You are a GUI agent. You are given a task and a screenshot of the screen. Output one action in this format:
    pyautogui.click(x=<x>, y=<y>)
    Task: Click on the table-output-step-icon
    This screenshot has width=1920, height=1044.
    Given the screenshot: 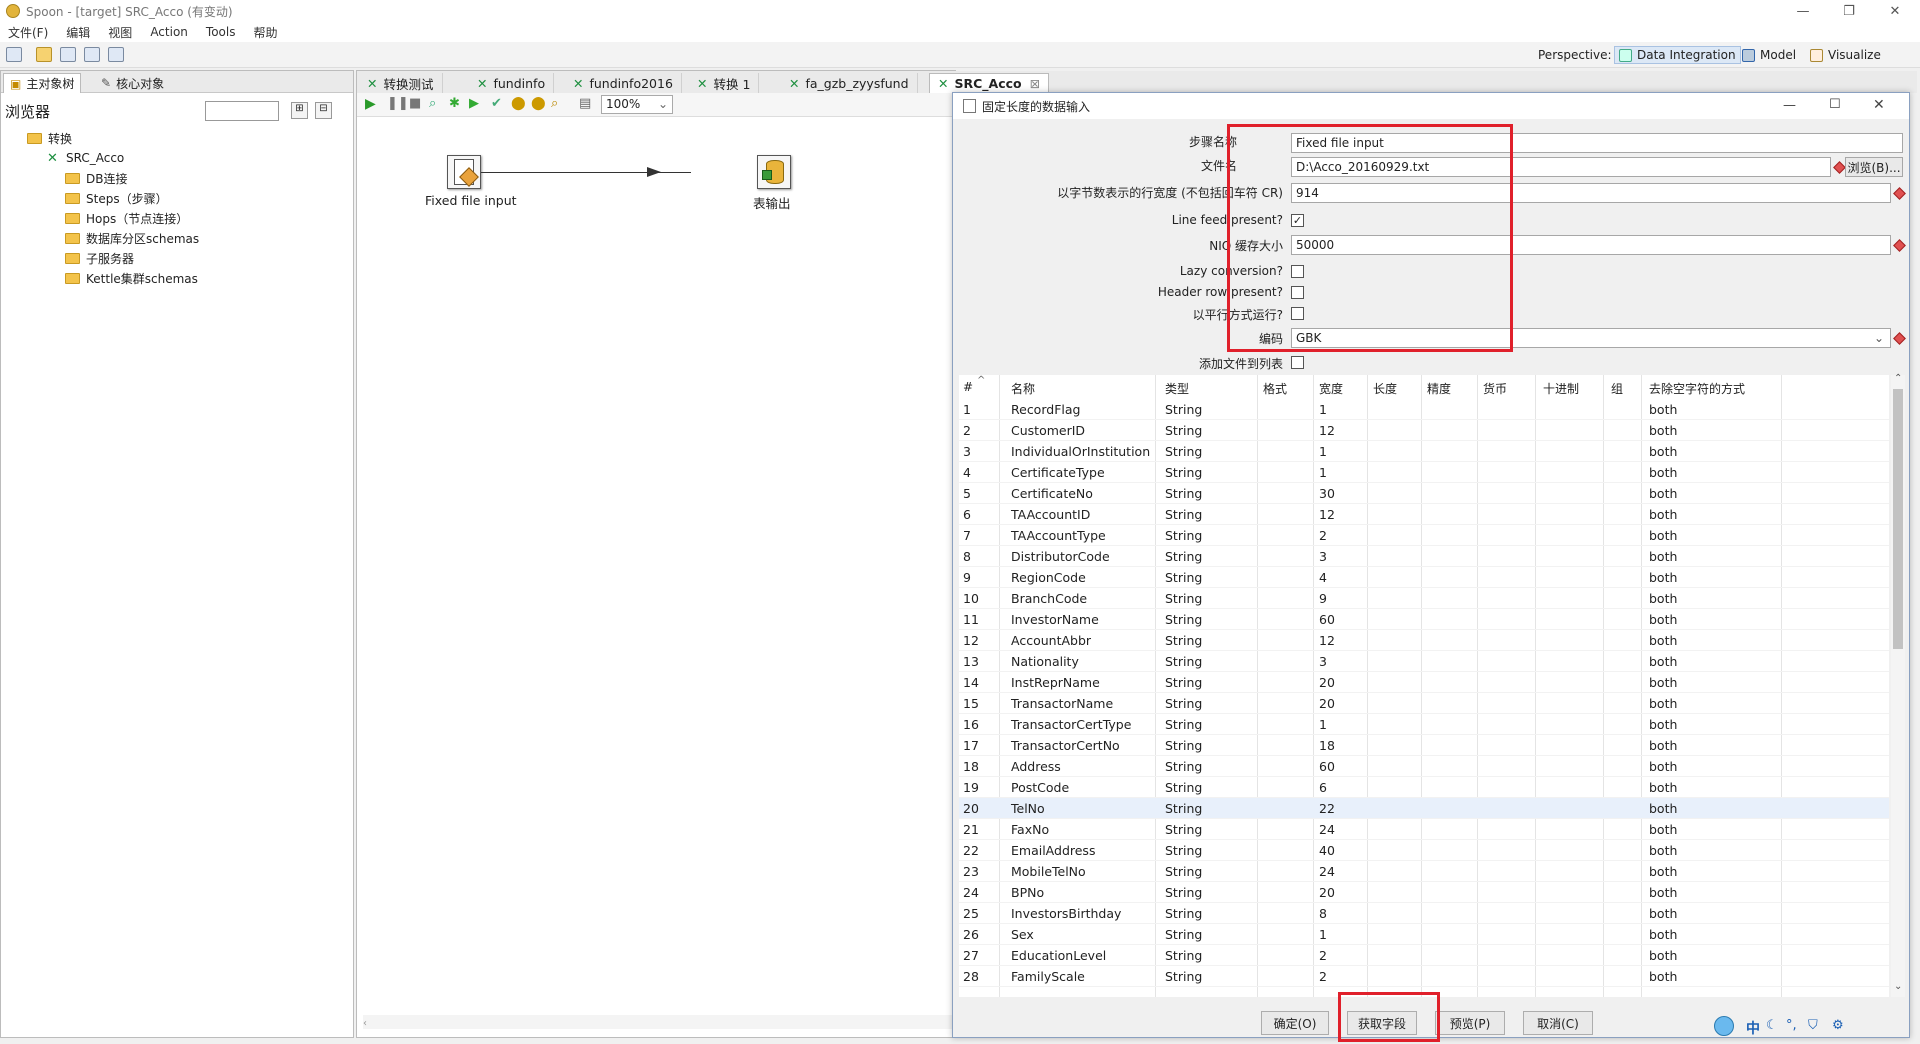 What is the action you would take?
    pyautogui.click(x=774, y=172)
    